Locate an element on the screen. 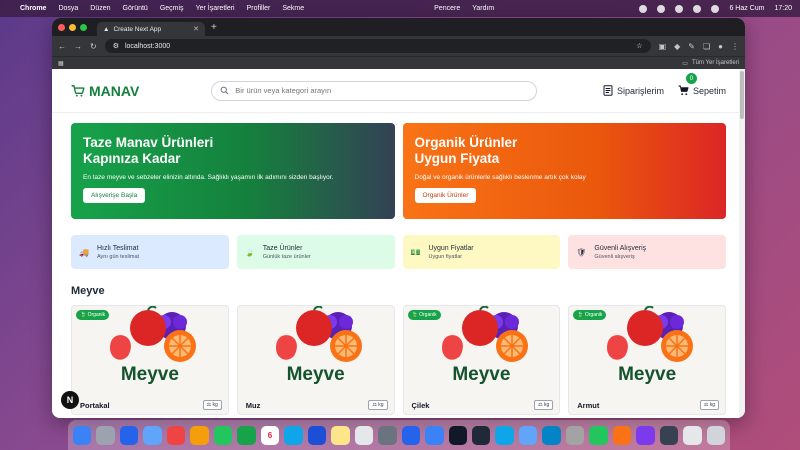 This screenshot has width=800, height=450. back-icon: ← is located at coordinates (62, 46).